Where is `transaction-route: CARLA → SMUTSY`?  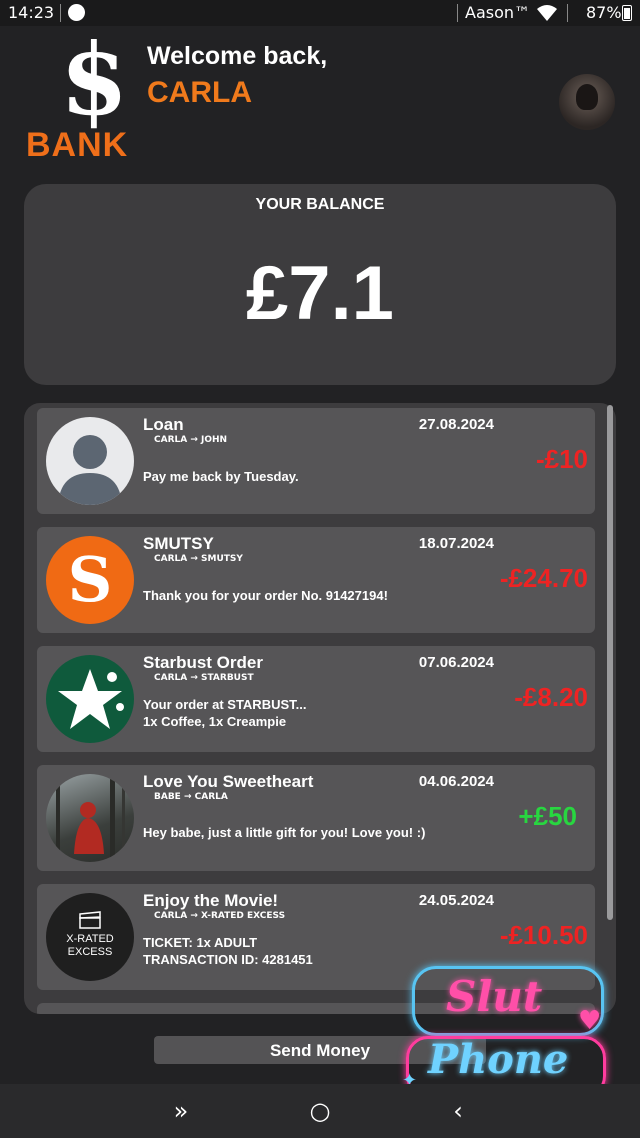 transaction-route: CARLA → SMUTSY is located at coordinates (198, 559).